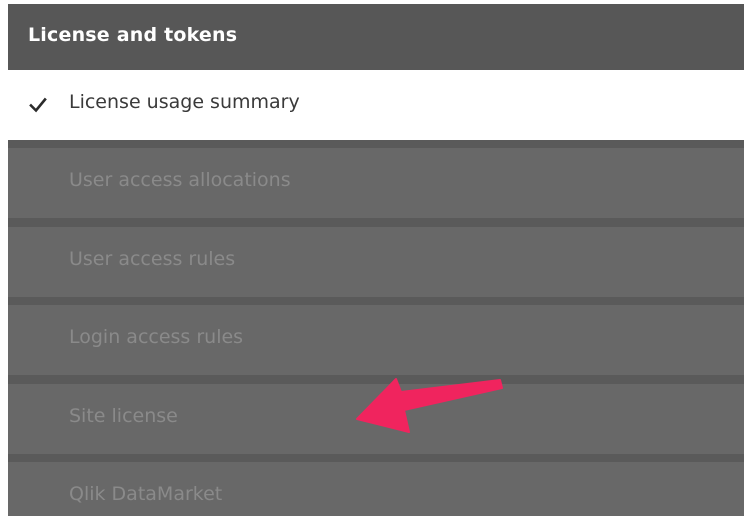 This screenshot has width=744, height=516. I want to click on nav-item-qlik-datamarket: Qlik DataMarket, so click(376, 489).